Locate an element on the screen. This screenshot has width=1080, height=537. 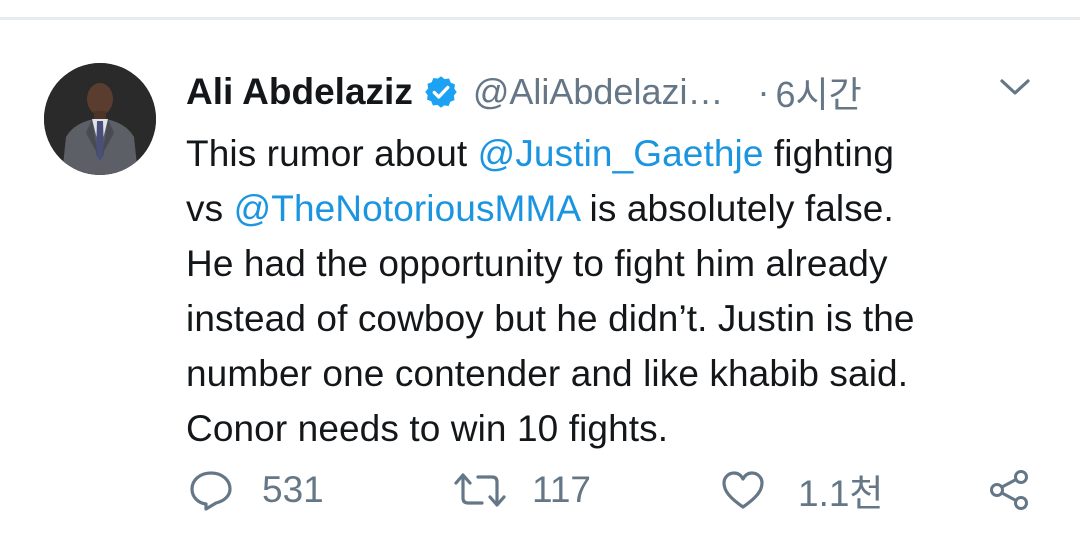
verified-badge-icon is located at coordinates (441, 92).